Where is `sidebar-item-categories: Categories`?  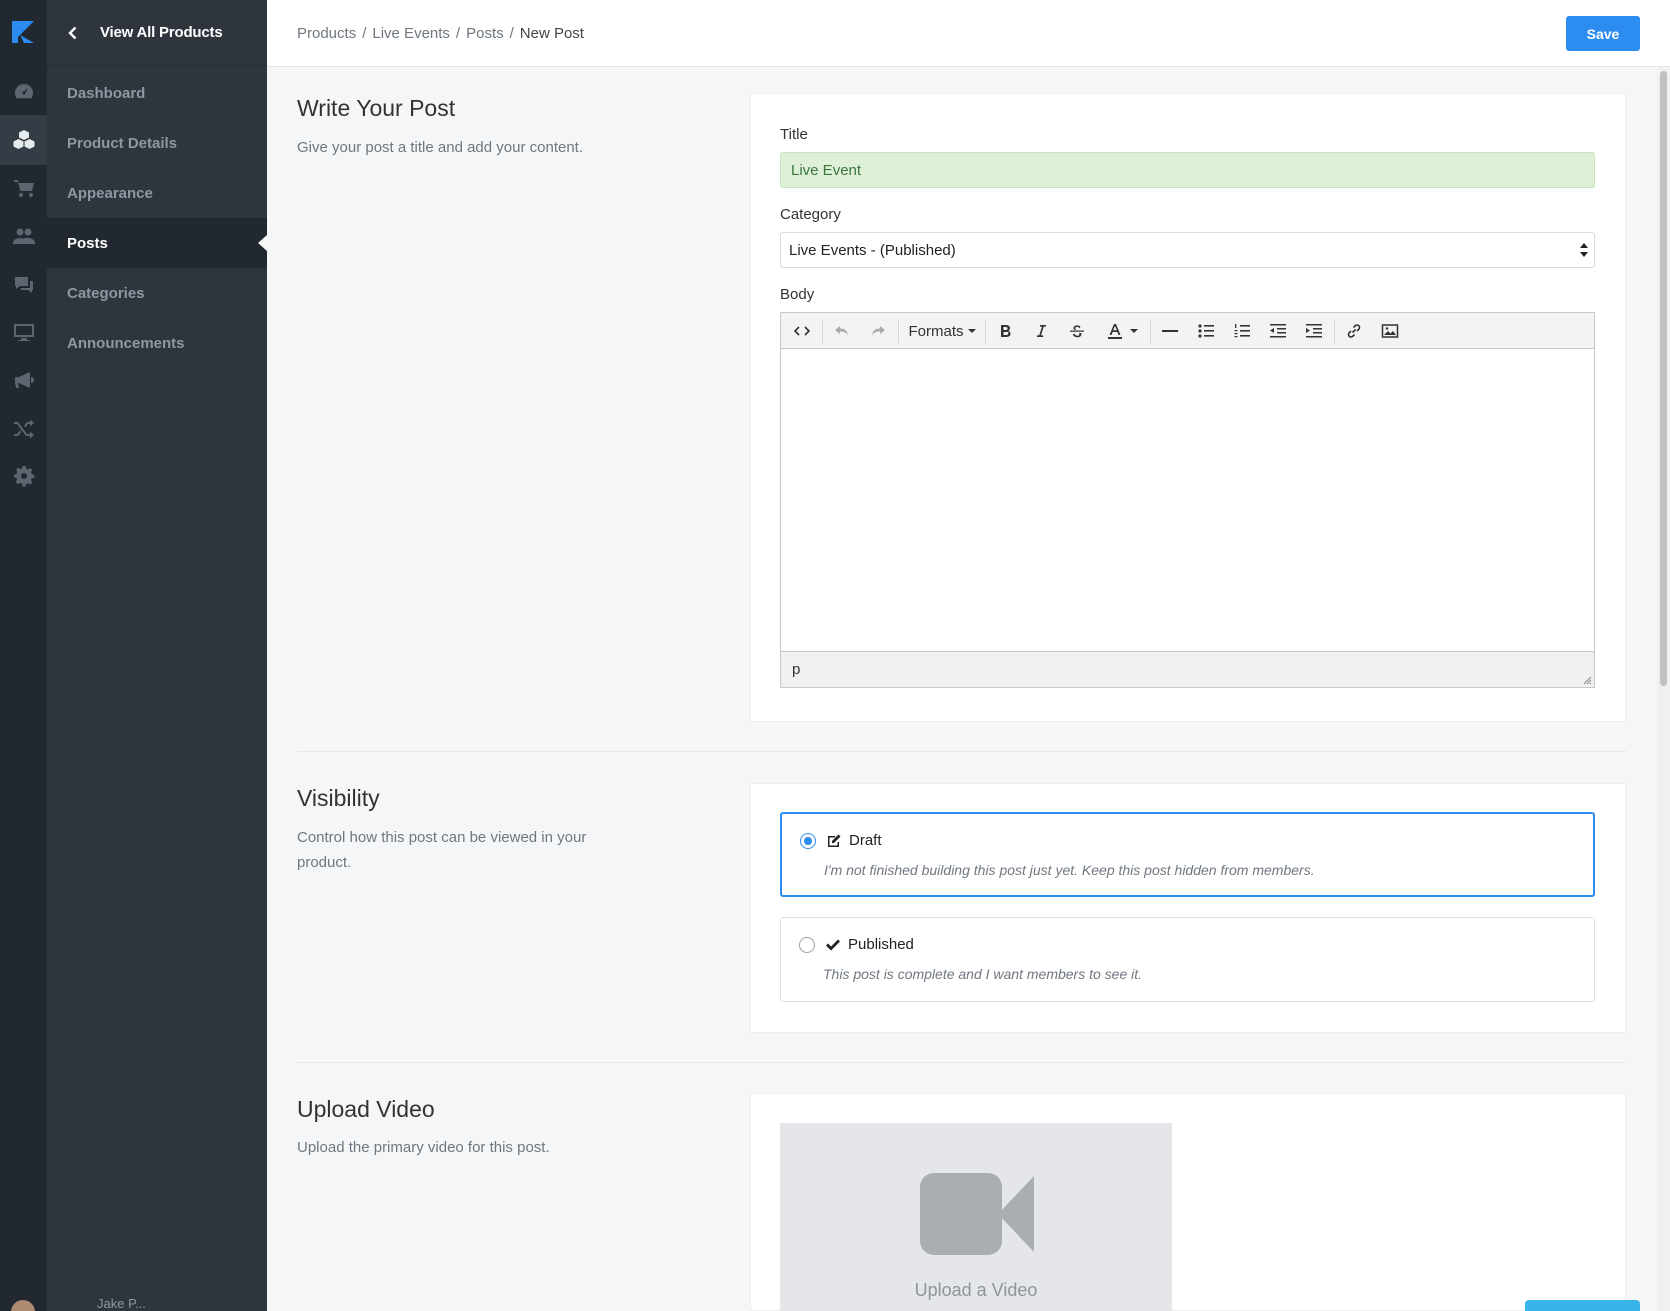
sidebar-item-categories: Categories is located at coordinates (157, 293).